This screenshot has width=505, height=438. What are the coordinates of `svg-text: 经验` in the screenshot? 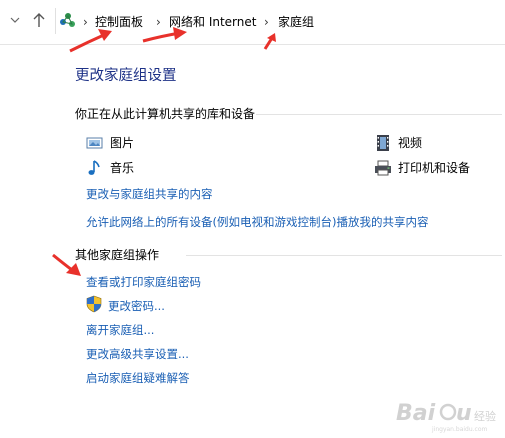 It's located at (485, 416).